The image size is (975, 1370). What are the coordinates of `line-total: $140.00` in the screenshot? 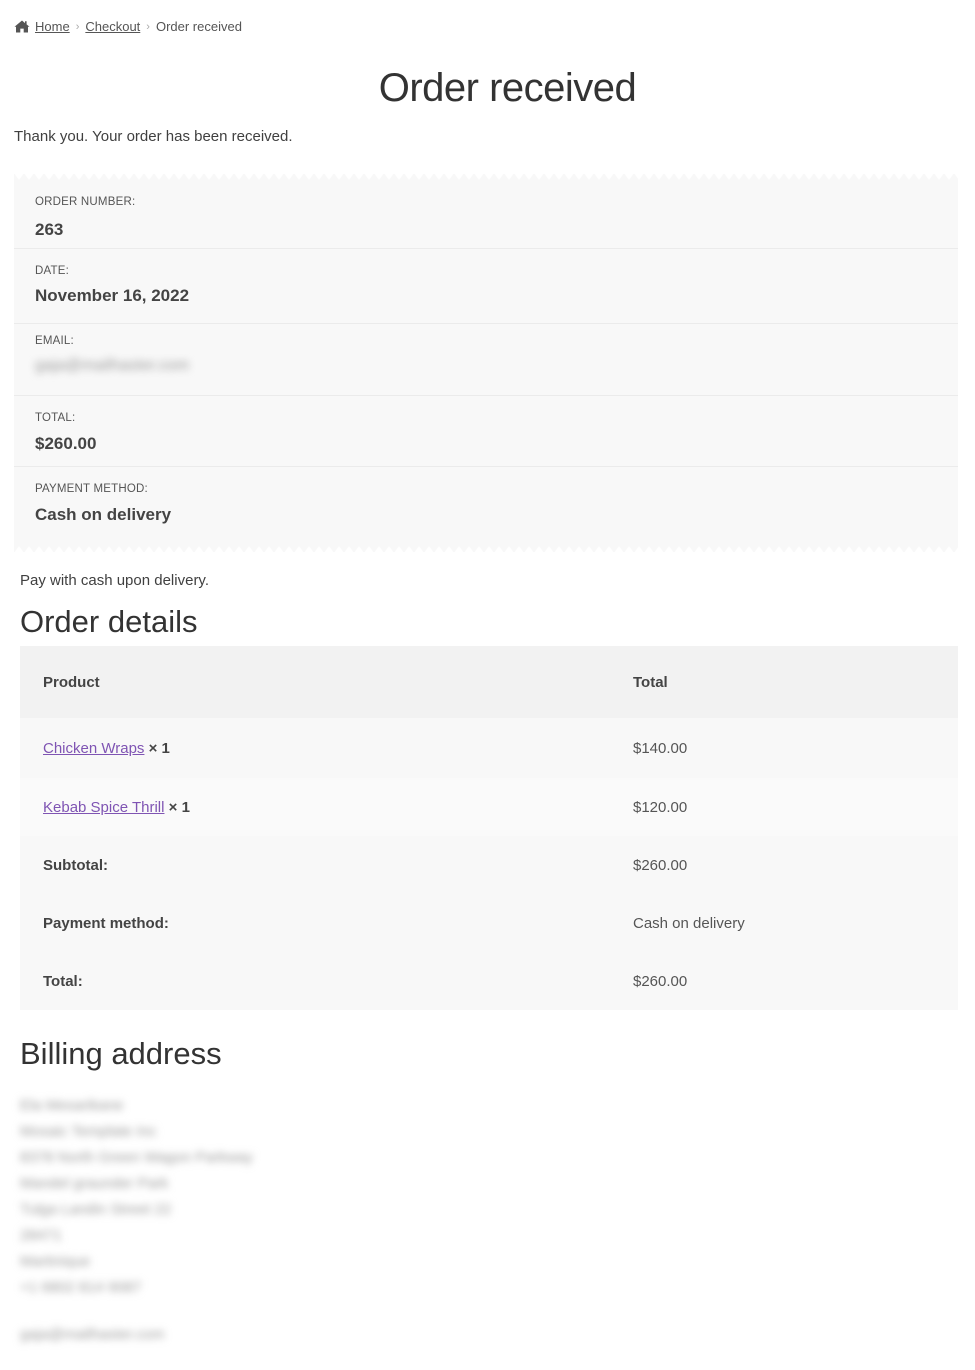 It's located at (660, 748).